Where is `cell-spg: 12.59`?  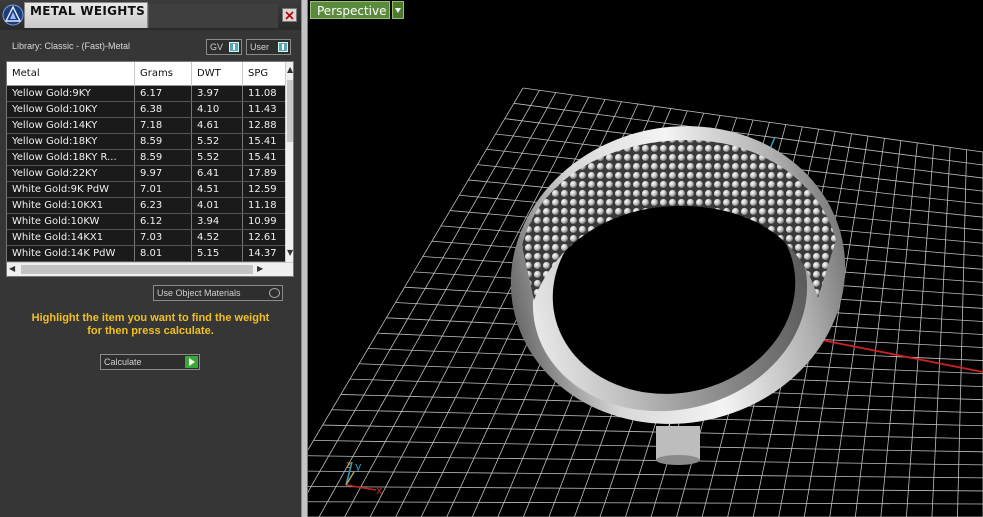
cell-spg: 12.59 is located at coordinates (262, 189).